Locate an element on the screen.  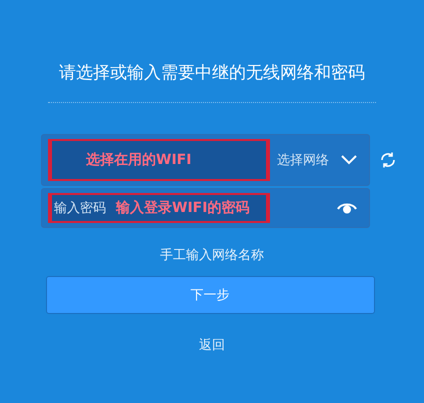
annotation-label: 选择在用的WIFI is located at coordinates (159, 160).